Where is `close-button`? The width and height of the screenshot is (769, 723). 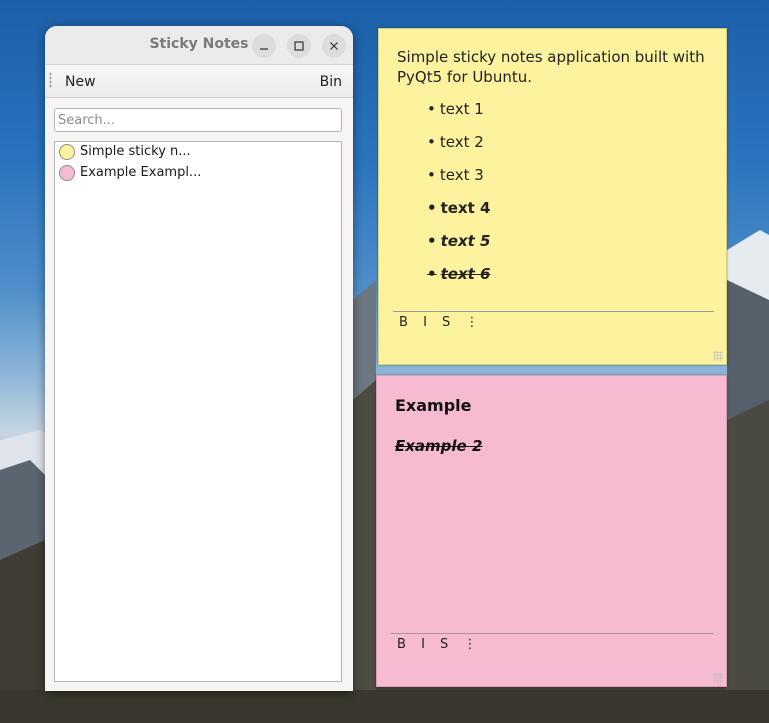 close-button is located at coordinates (334, 46).